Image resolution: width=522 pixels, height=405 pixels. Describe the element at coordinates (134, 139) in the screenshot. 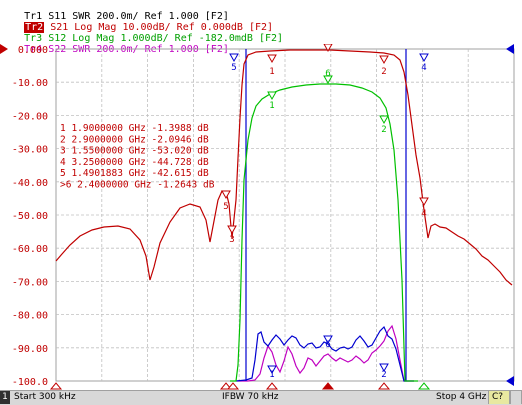

I see `marker-row-2: 2 2.9000000 GHz -2.0946 dB` at that location.